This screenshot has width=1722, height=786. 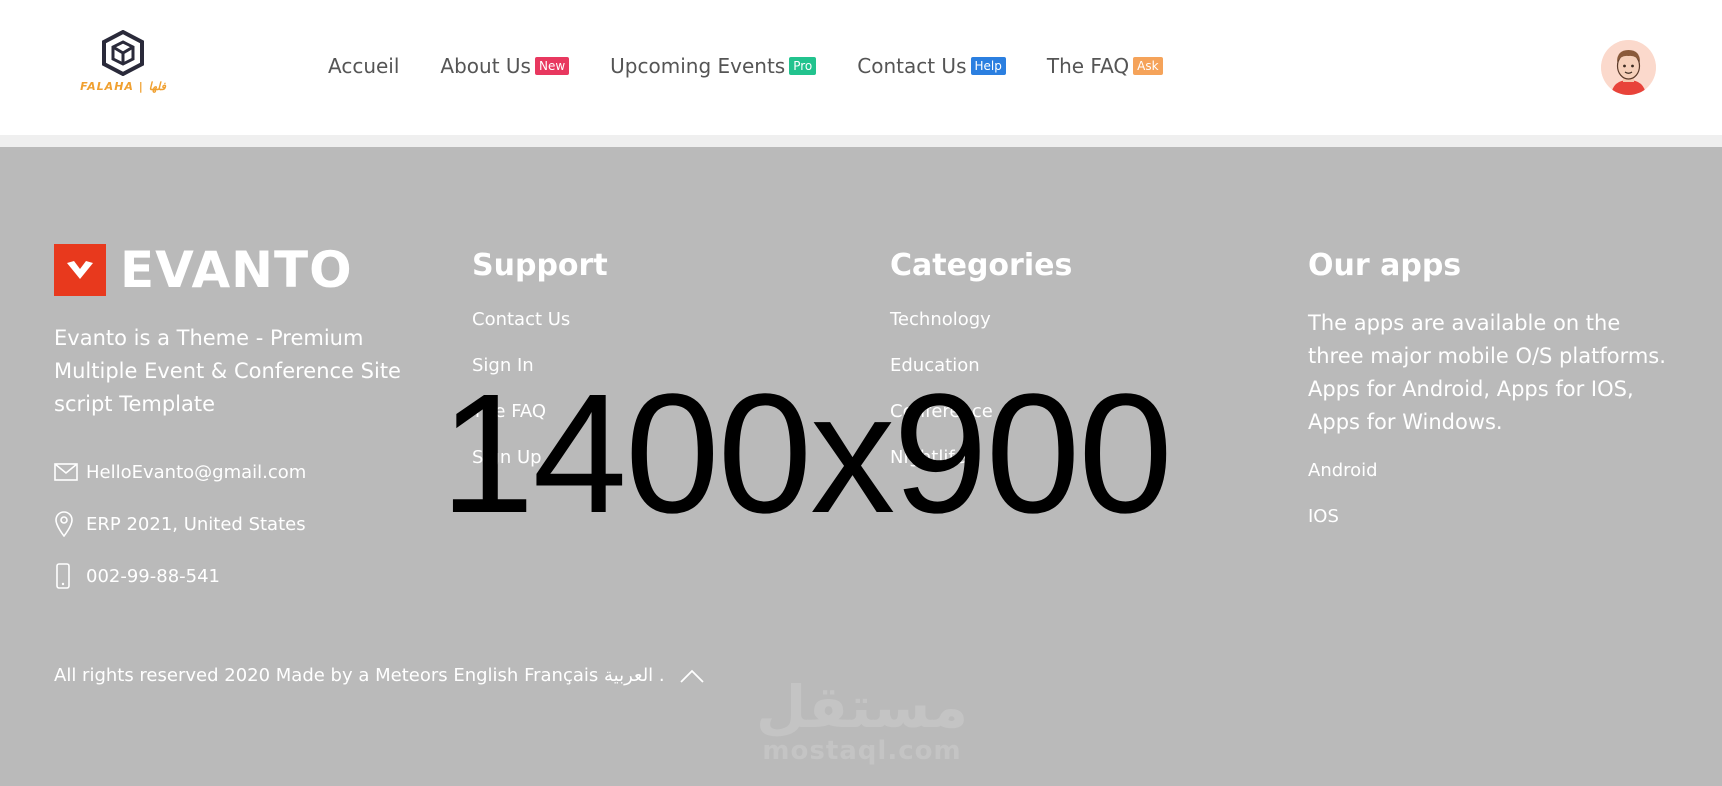 What do you see at coordinates (196, 472) in the screenshot?
I see `contact-email-text: HelloEvanto@gmail.com` at bounding box center [196, 472].